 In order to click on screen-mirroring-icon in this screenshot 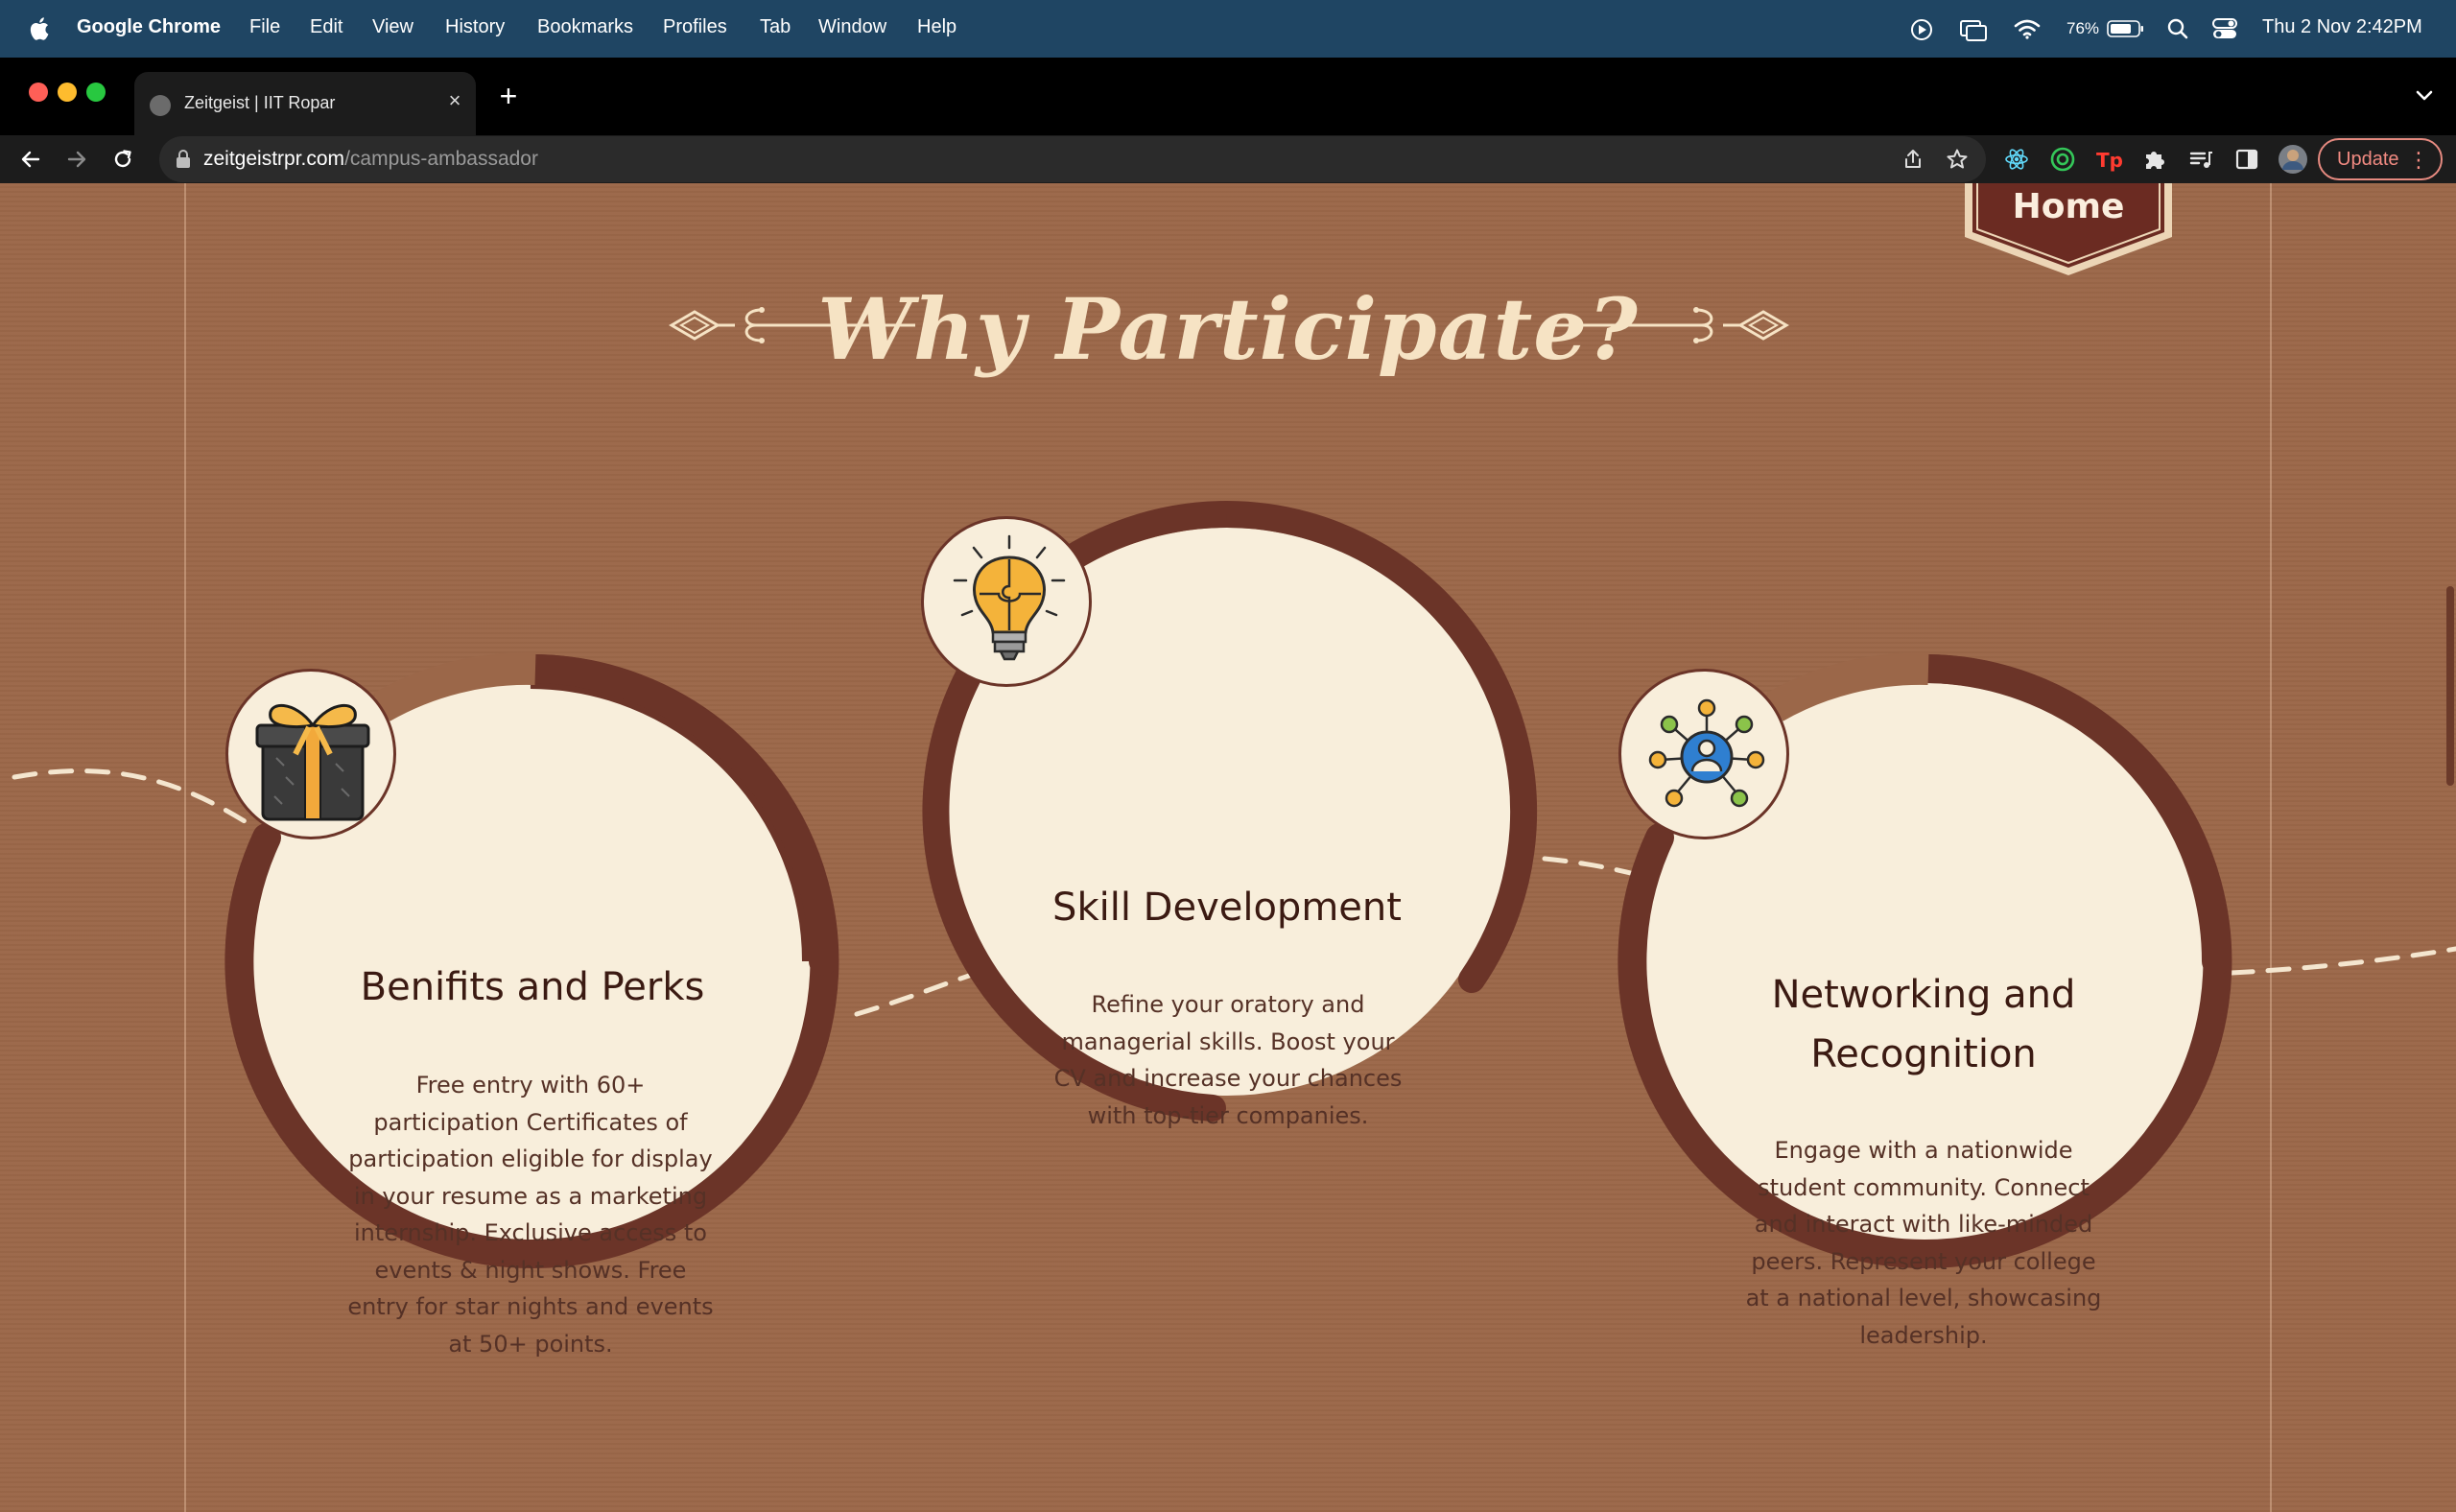, I will do `click(1973, 29)`.